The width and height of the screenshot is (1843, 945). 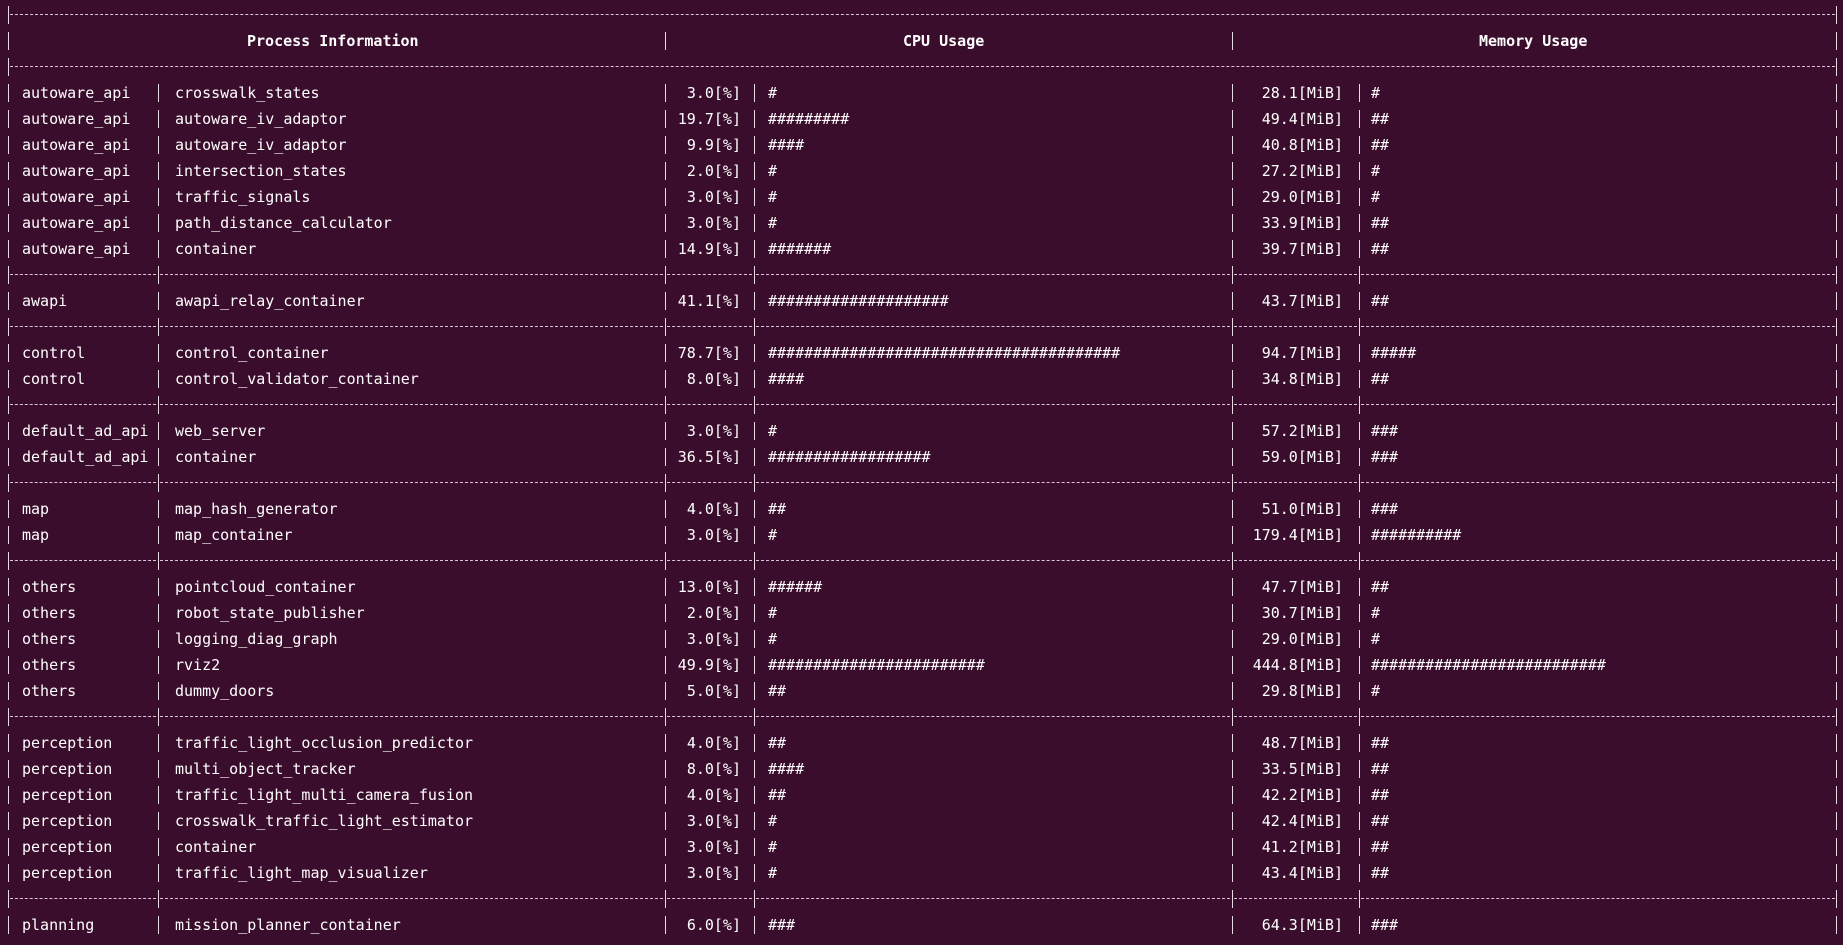 I want to click on memory-value: 43.7[MiB], so click(x=1302, y=301).